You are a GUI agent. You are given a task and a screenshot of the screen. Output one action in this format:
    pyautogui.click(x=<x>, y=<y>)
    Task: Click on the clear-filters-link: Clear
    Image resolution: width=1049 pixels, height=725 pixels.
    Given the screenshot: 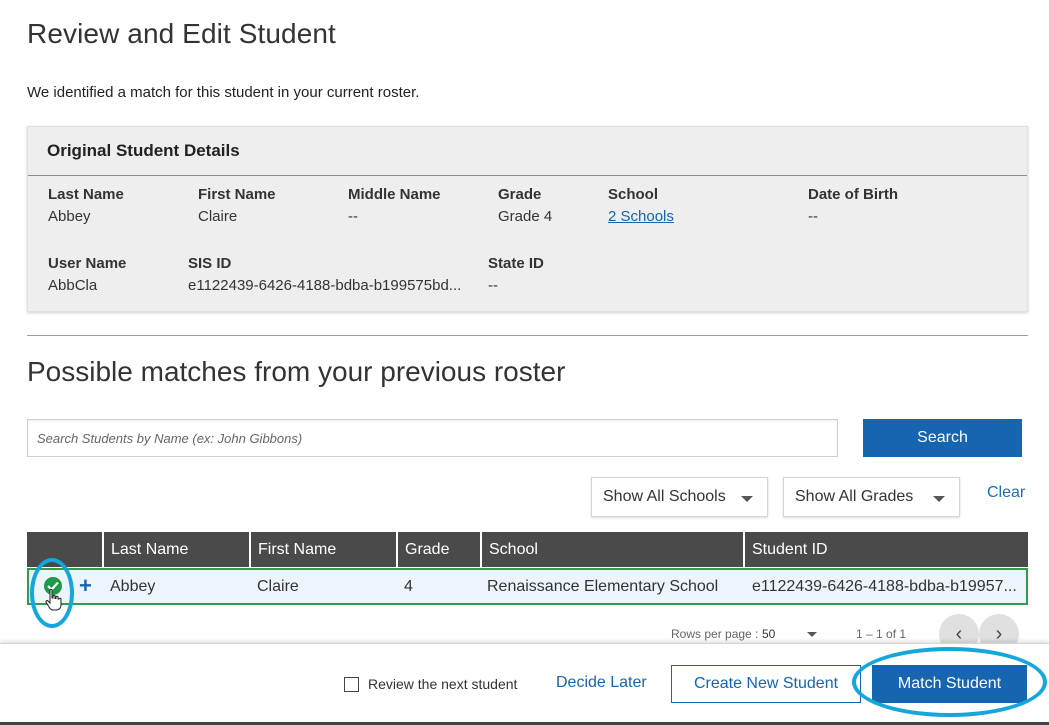 What is the action you would take?
    pyautogui.click(x=1006, y=493)
    